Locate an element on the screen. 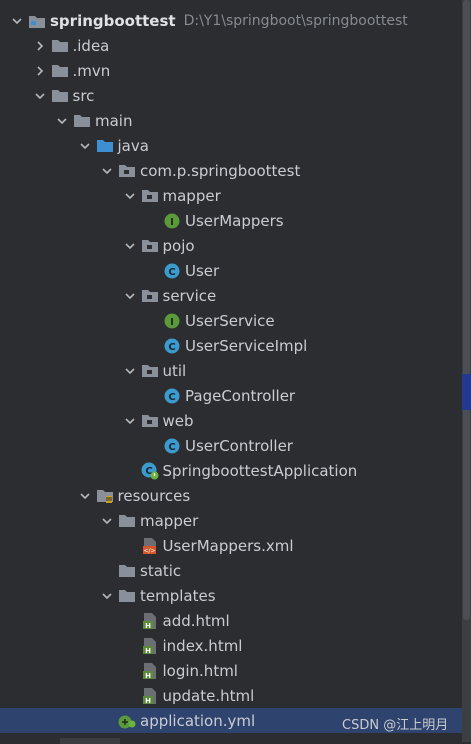 The width and height of the screenshot is (471, 744). svg-text: I is located at coordinates (172, 322).